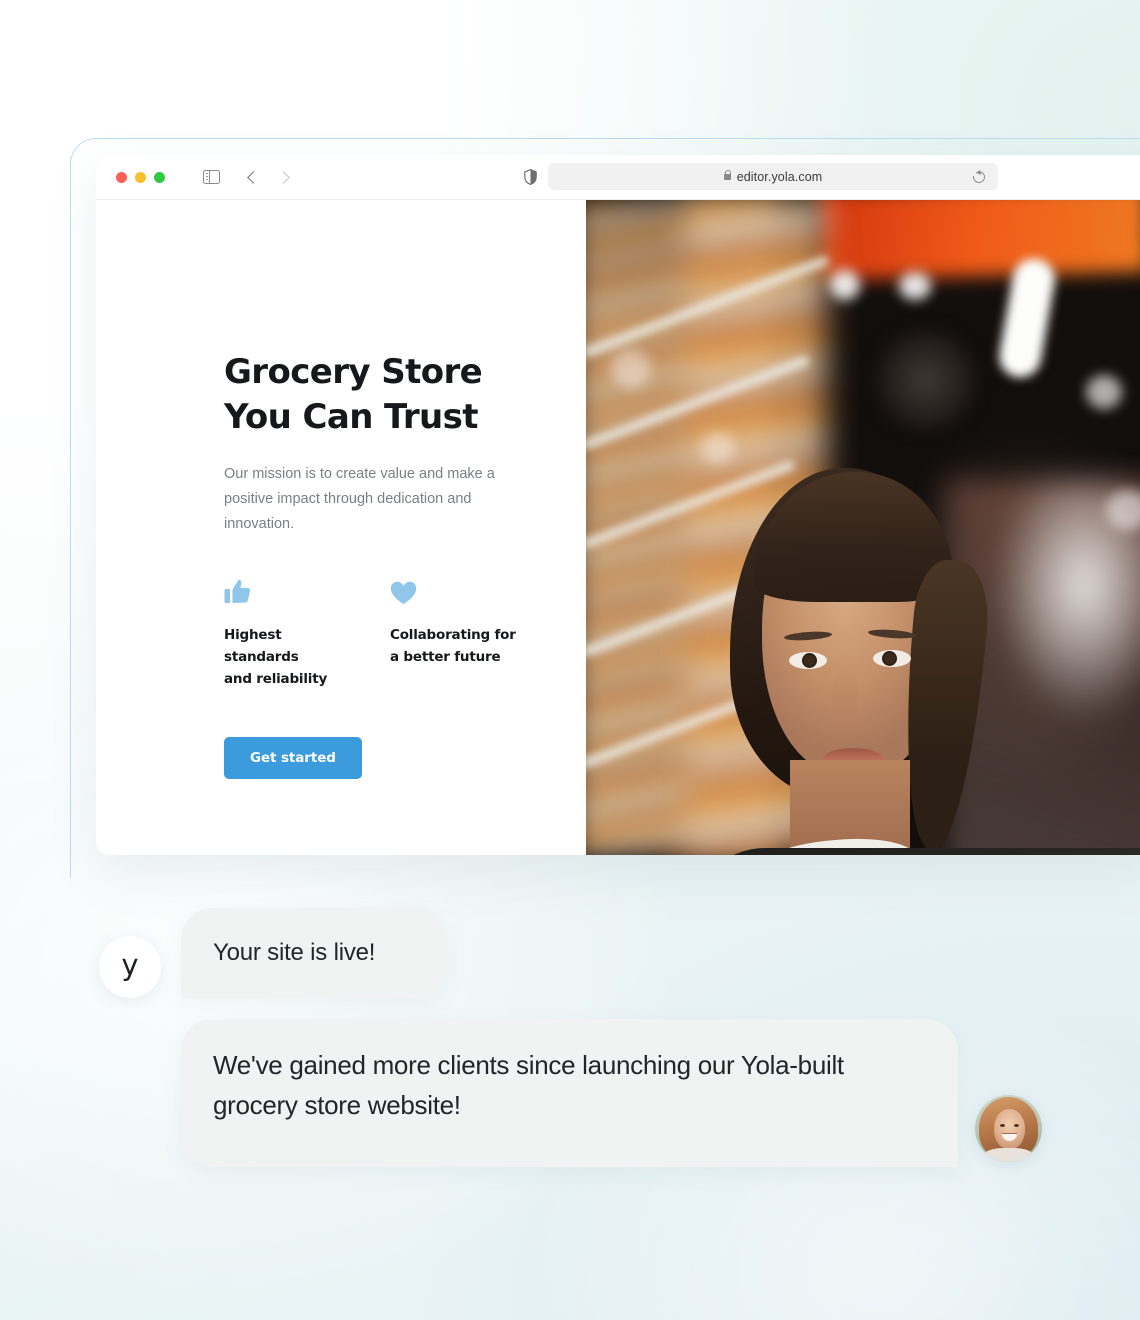  Describe the element at coordinates (121, 177) in the screenshot. I see `close-button` at that location.